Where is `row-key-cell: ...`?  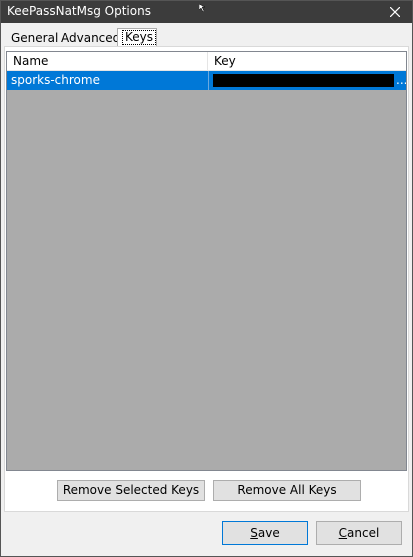
row-key-cell: ... is located at coordinates (307, 80).